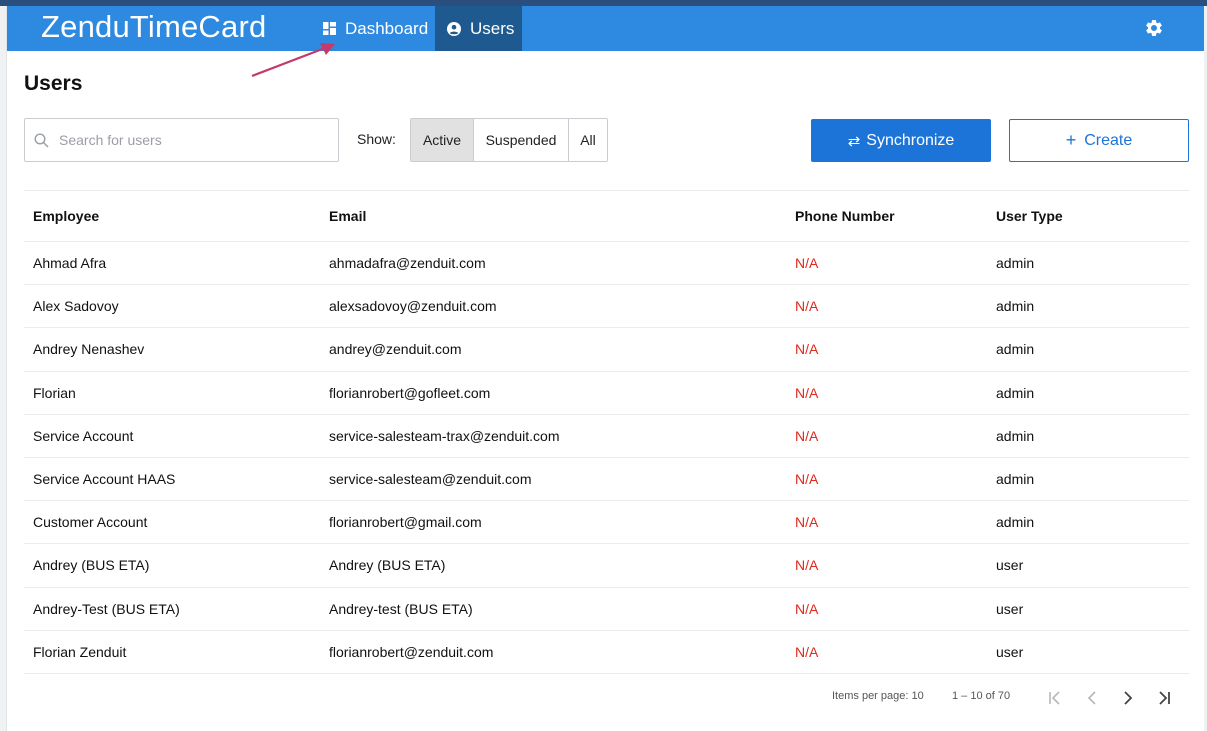 The height and width of the screenshot is (731, 1207). Describe the element at coordinates (492, 28) in the screenshot. I see `nav-users-label: Users` at that location.